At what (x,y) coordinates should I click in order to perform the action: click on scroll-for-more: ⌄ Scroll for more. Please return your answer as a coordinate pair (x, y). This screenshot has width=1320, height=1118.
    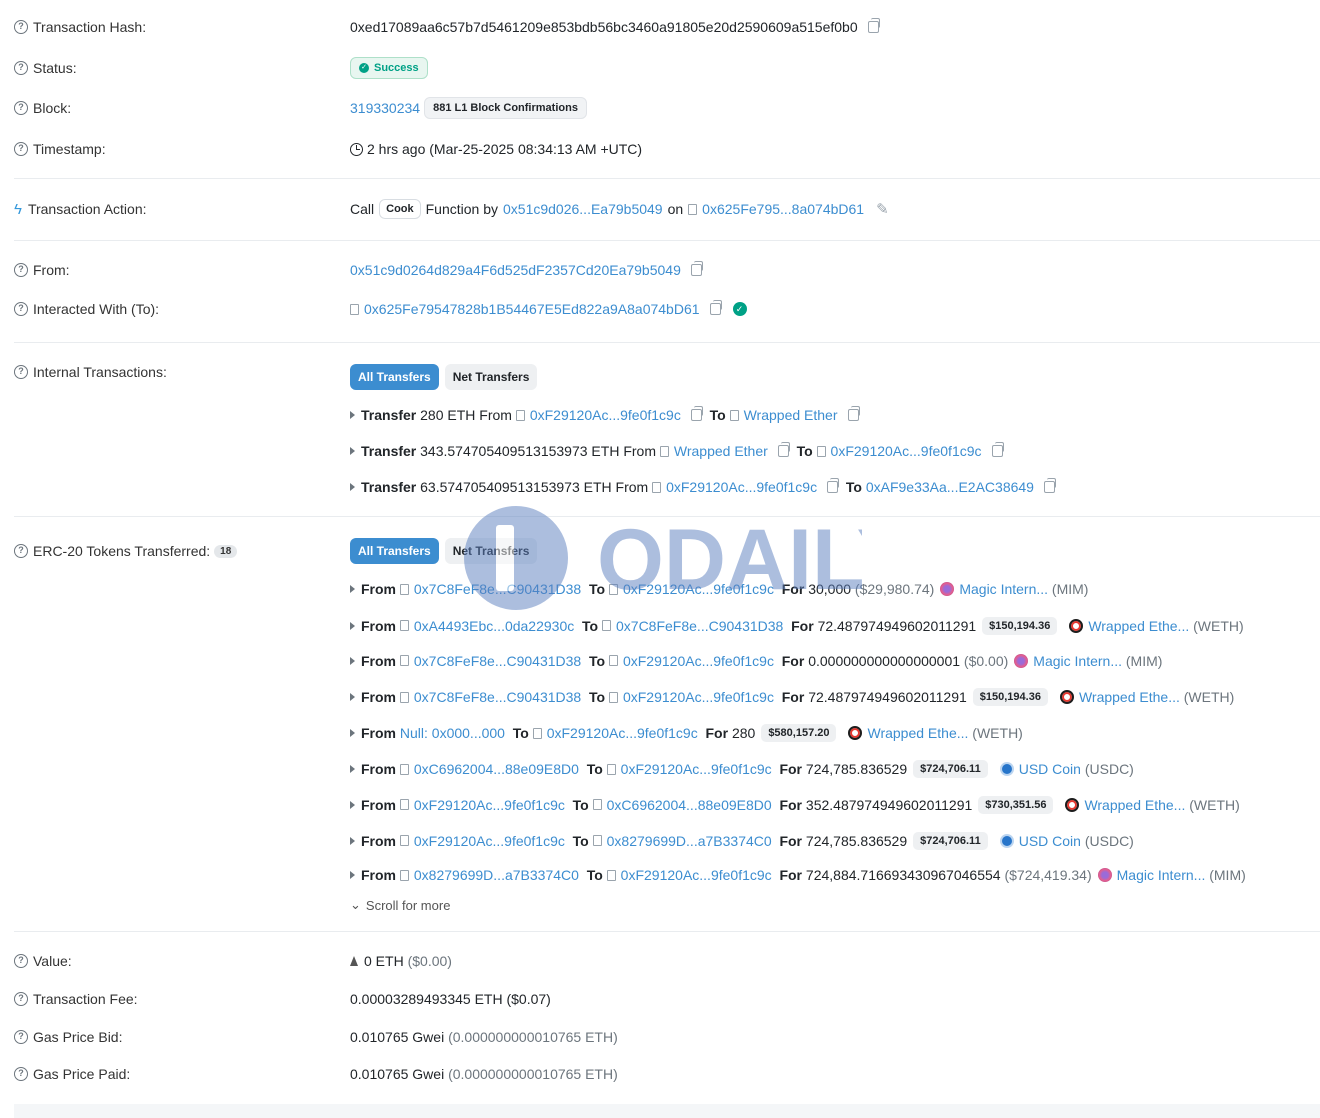
    Looking at the image, I should click on (500, 905).